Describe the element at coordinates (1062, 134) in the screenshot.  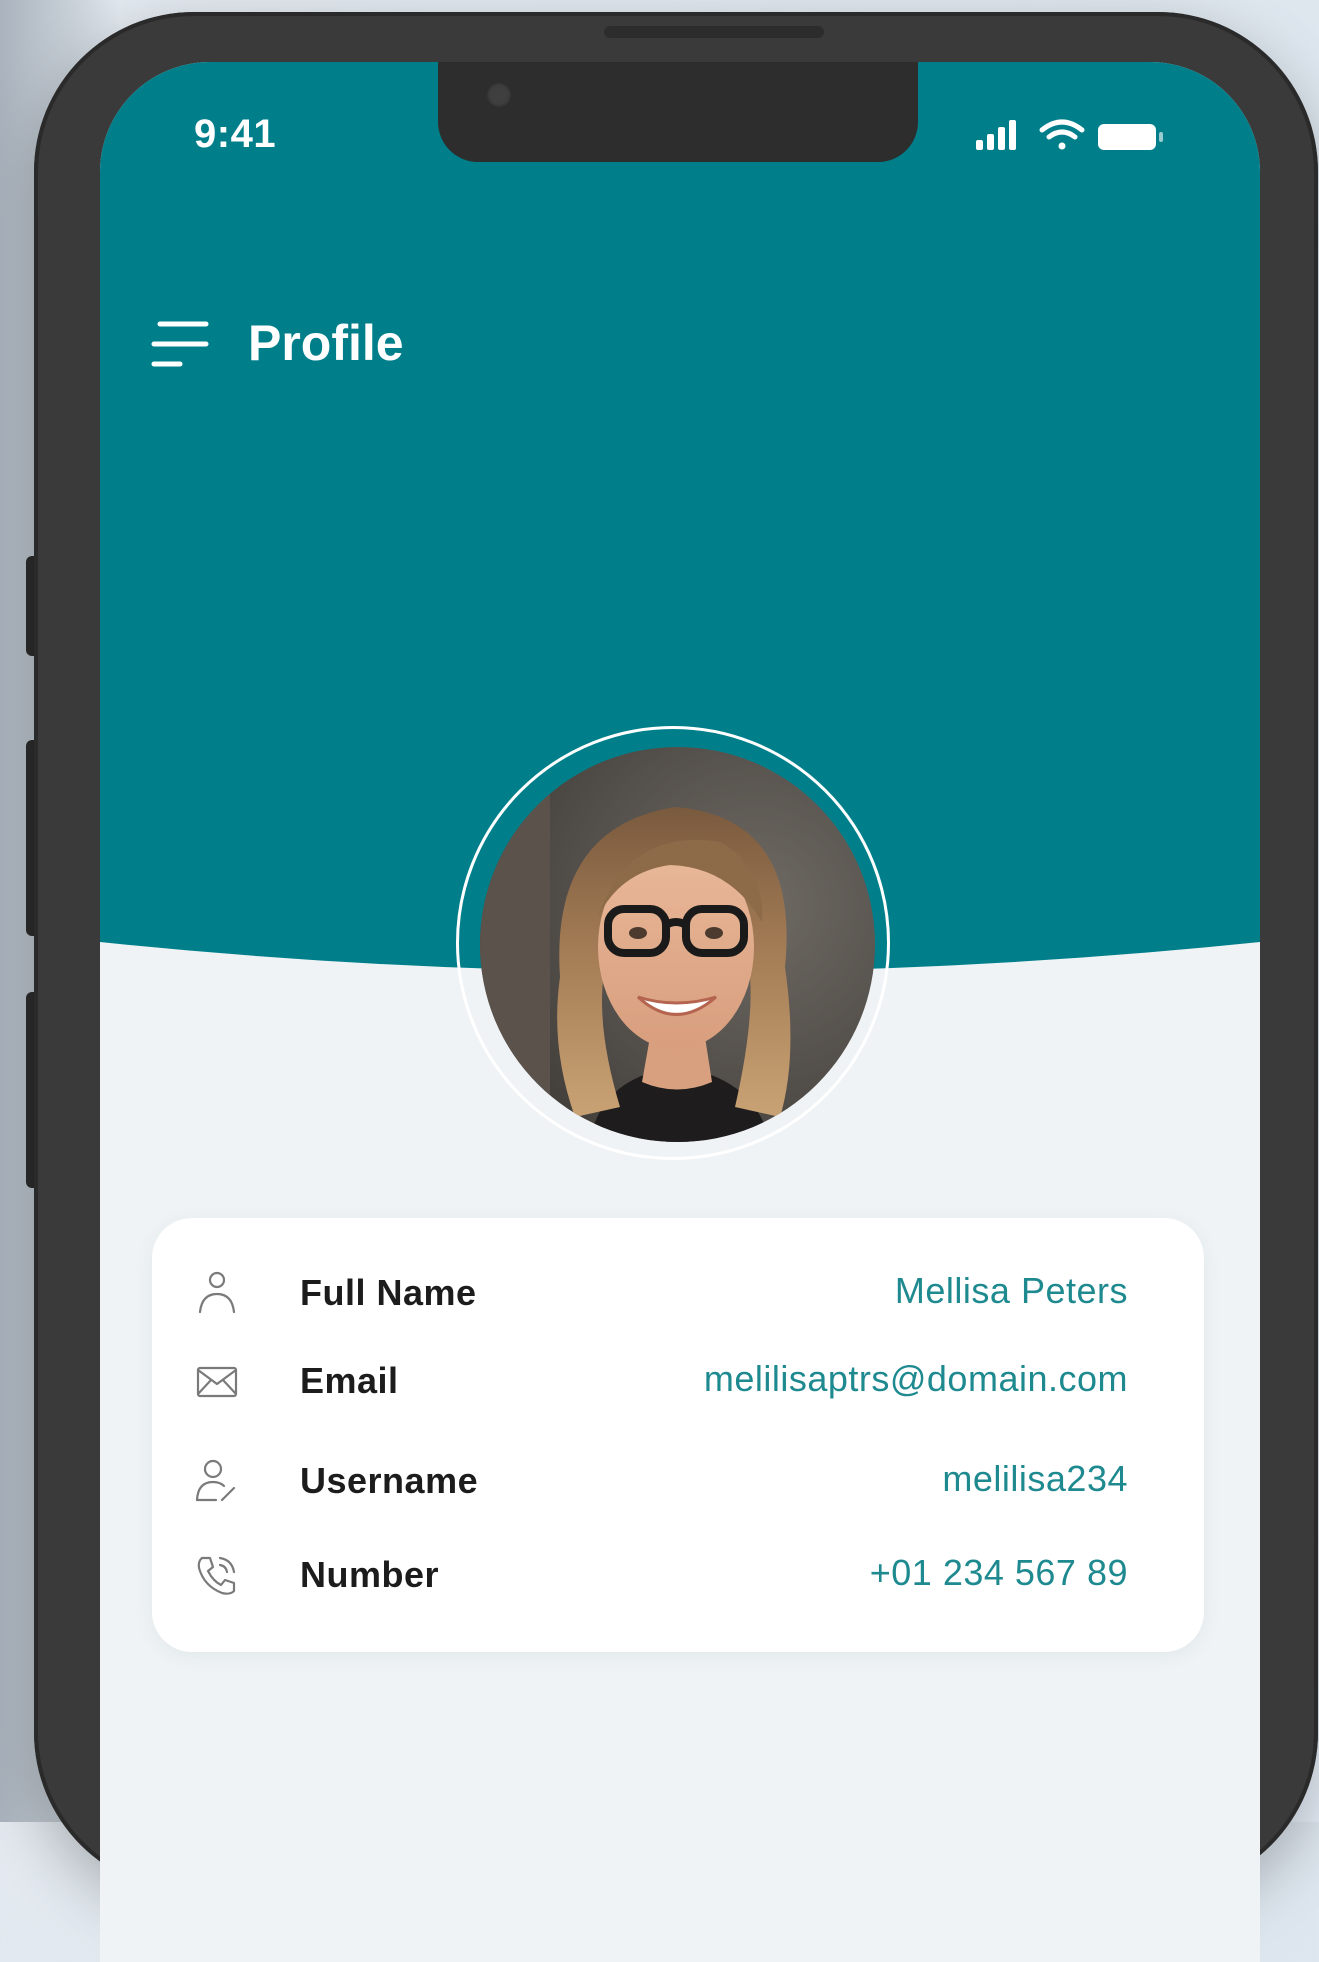
I see `wifi-icon` at that location.